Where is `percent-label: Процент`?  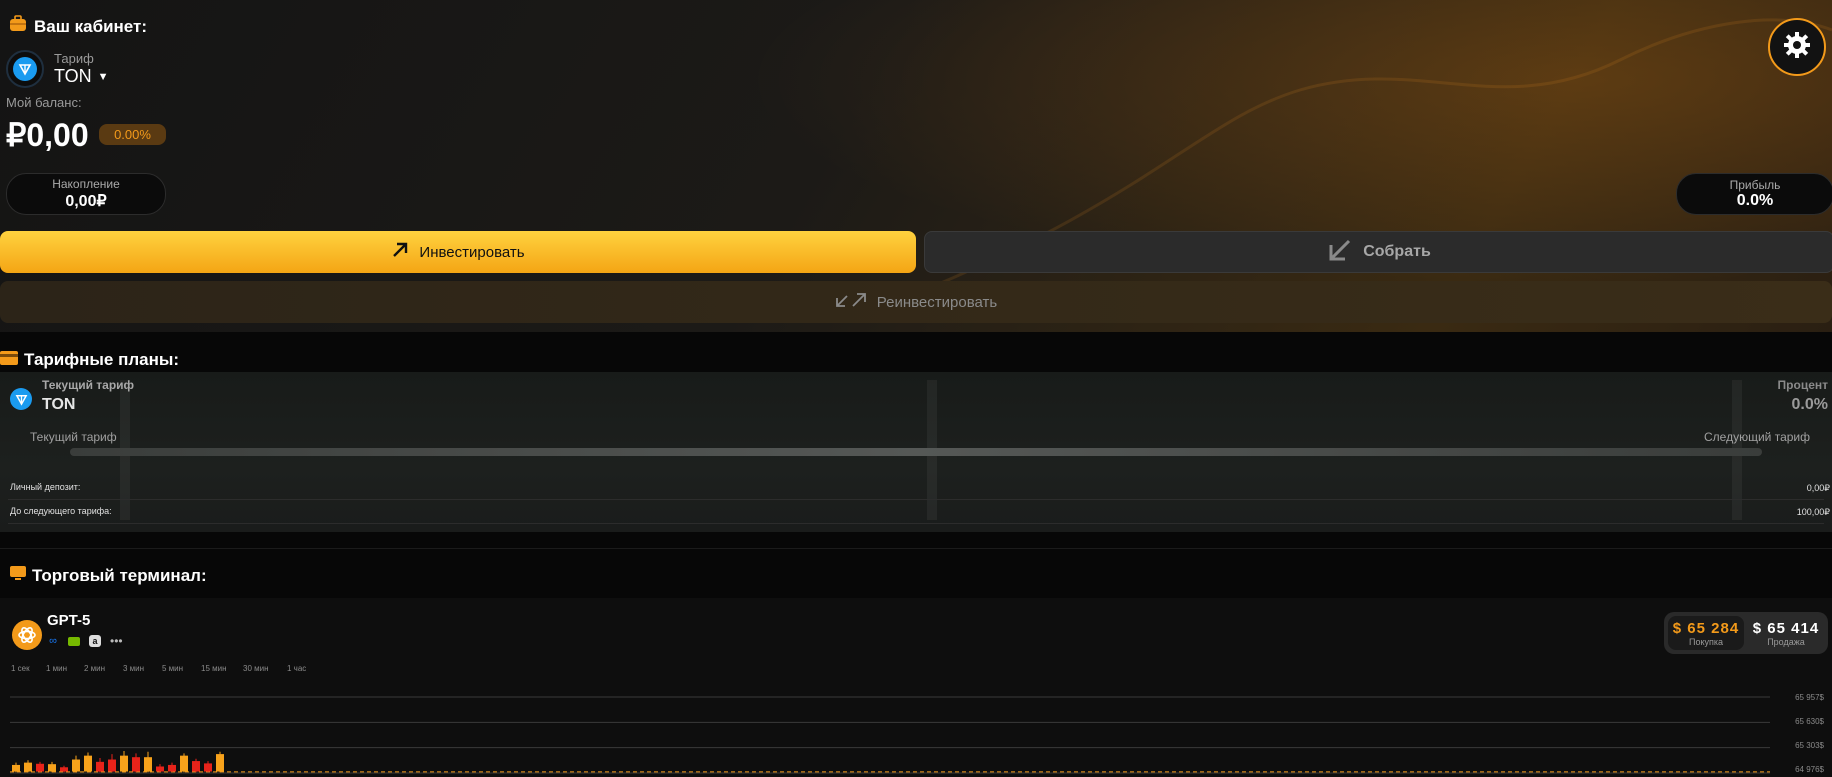
percent-label: Процент is located at coordinates (1802, 385).